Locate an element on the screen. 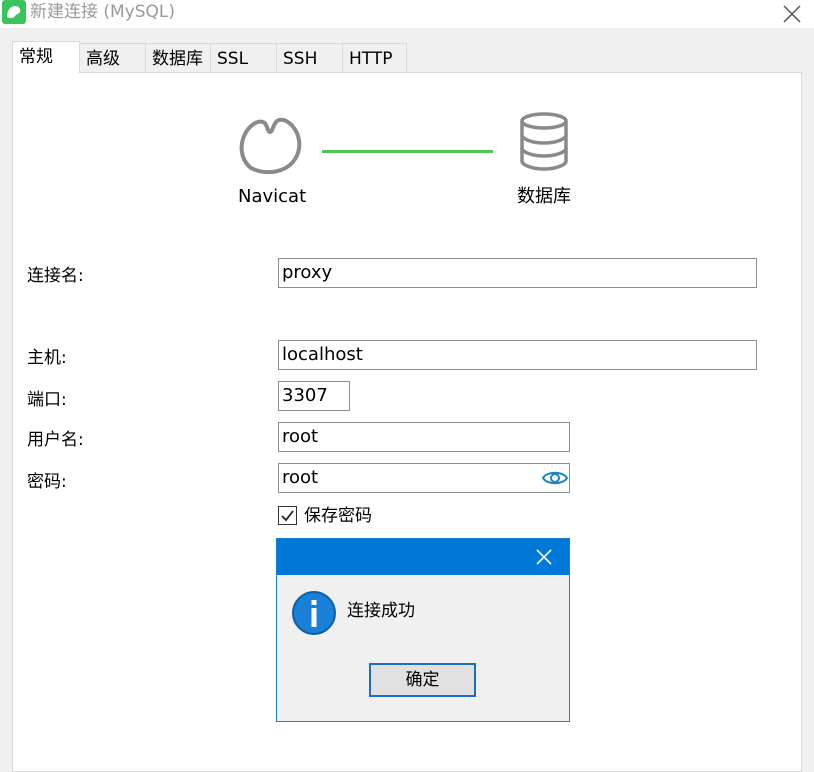 The image size is (814, 772). dialog-close-icon is located at coordinates (544, 557).